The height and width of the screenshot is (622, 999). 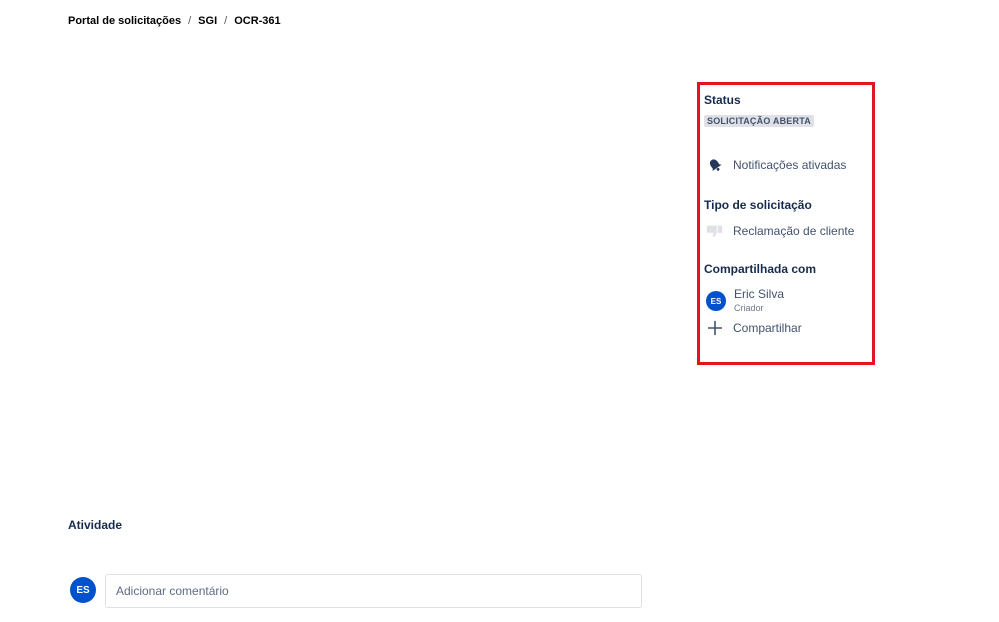 I want to click on share-button: Compartilhar, so click(x=754, y=328).